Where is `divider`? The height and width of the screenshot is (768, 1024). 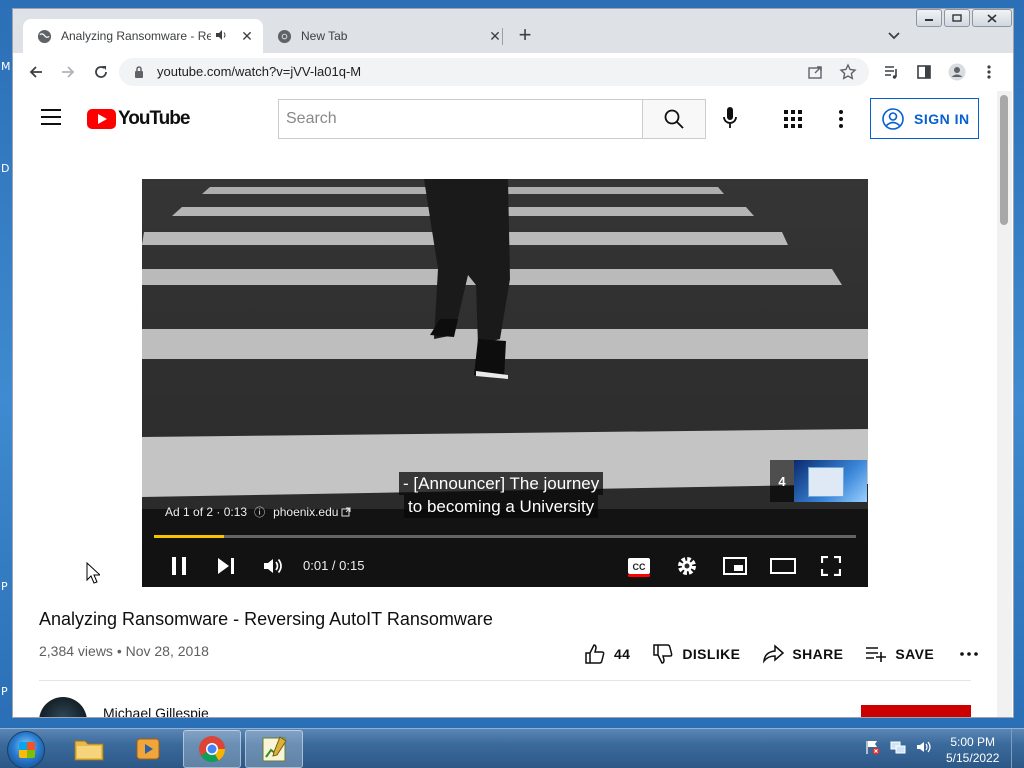 divider is located at coordinates (505, 680).